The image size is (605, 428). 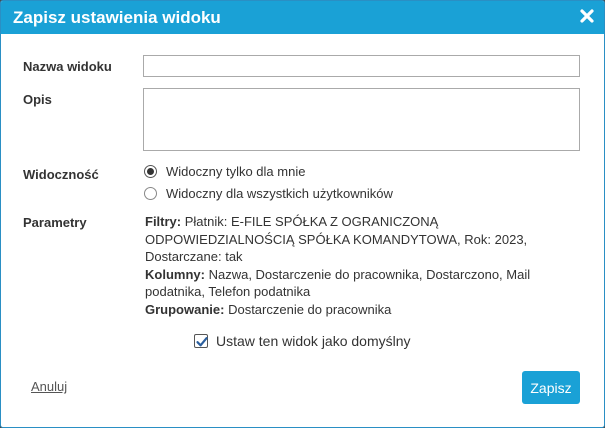 I want to click on radio-private, so click(x=150, y=171).